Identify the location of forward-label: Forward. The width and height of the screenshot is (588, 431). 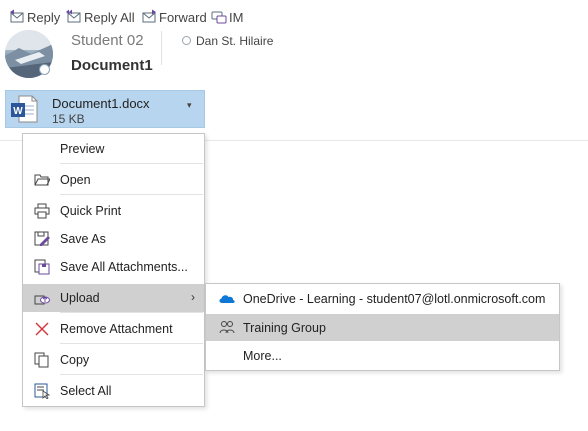
(183, 17).